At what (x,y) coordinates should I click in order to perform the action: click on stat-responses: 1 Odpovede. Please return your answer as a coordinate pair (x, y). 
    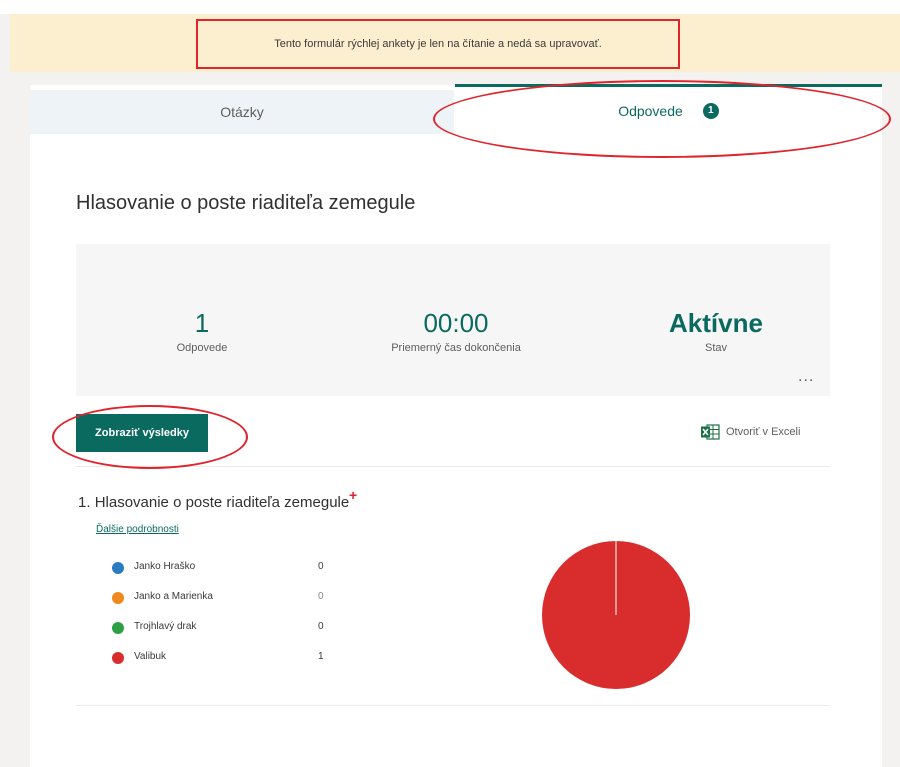
    Looking at the image, I should click on (202, 331).